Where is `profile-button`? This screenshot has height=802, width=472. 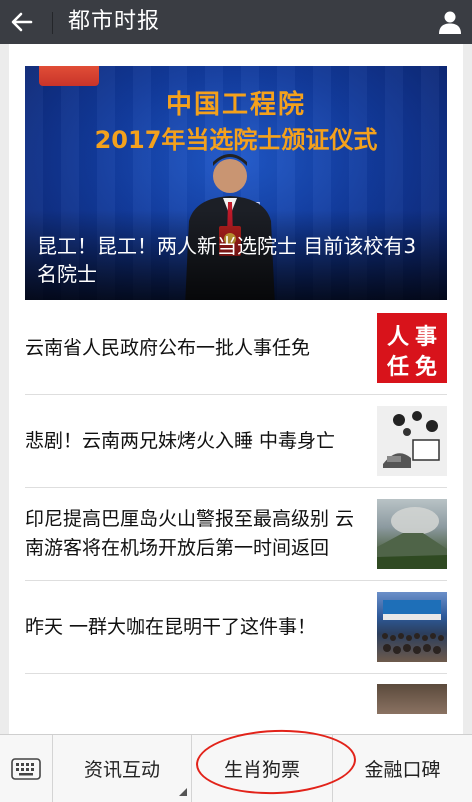 profile-button is located at coordinates (450, 22).